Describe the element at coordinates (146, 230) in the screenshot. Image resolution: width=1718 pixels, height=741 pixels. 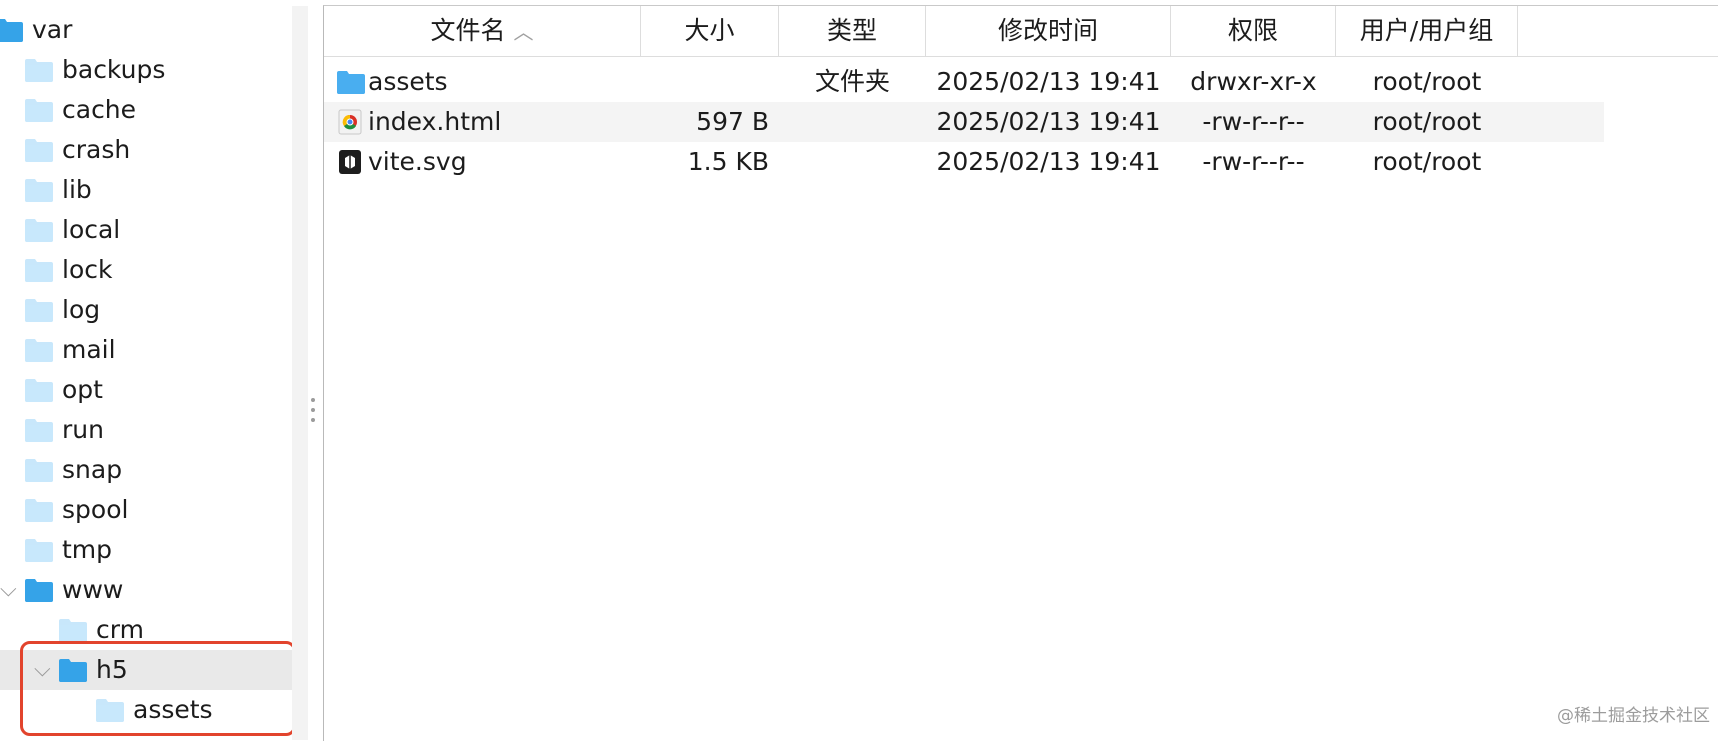
I see `sidebar-item-local: local` at that location.